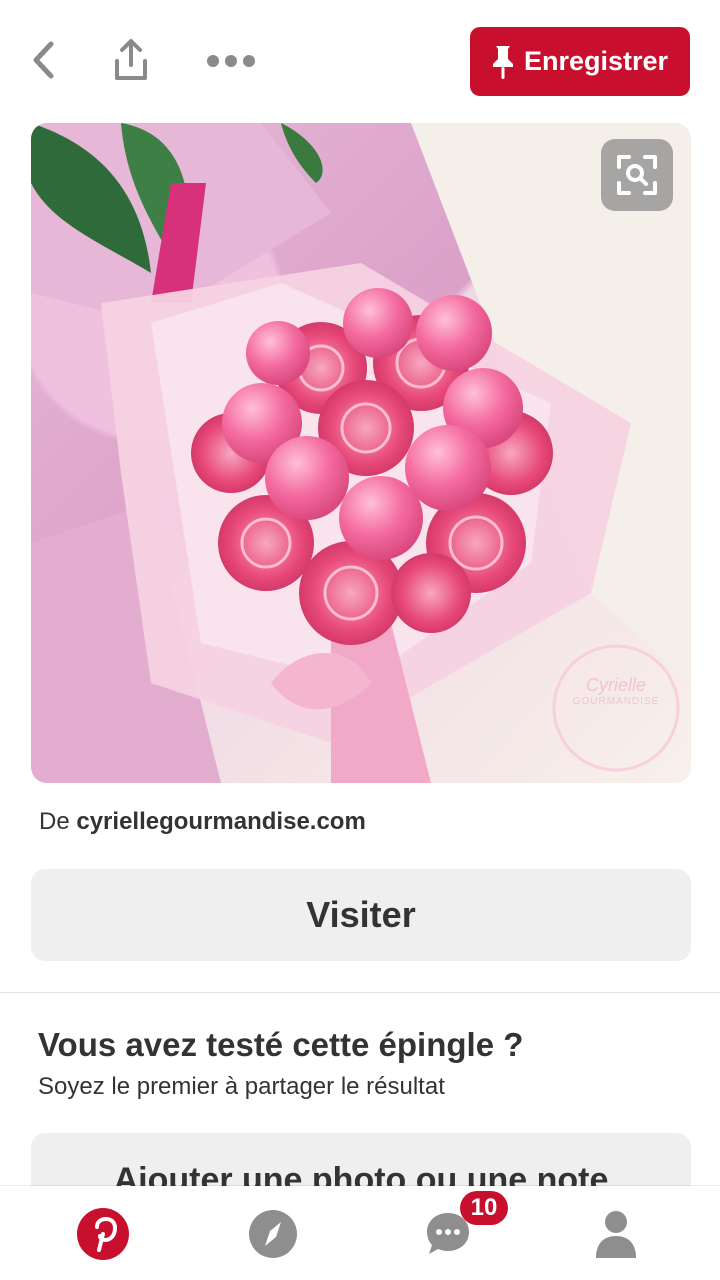 The height and width of the screenshot is (1280, 720). I want to click on top-bar: Enregistrer, so click(360, 60).